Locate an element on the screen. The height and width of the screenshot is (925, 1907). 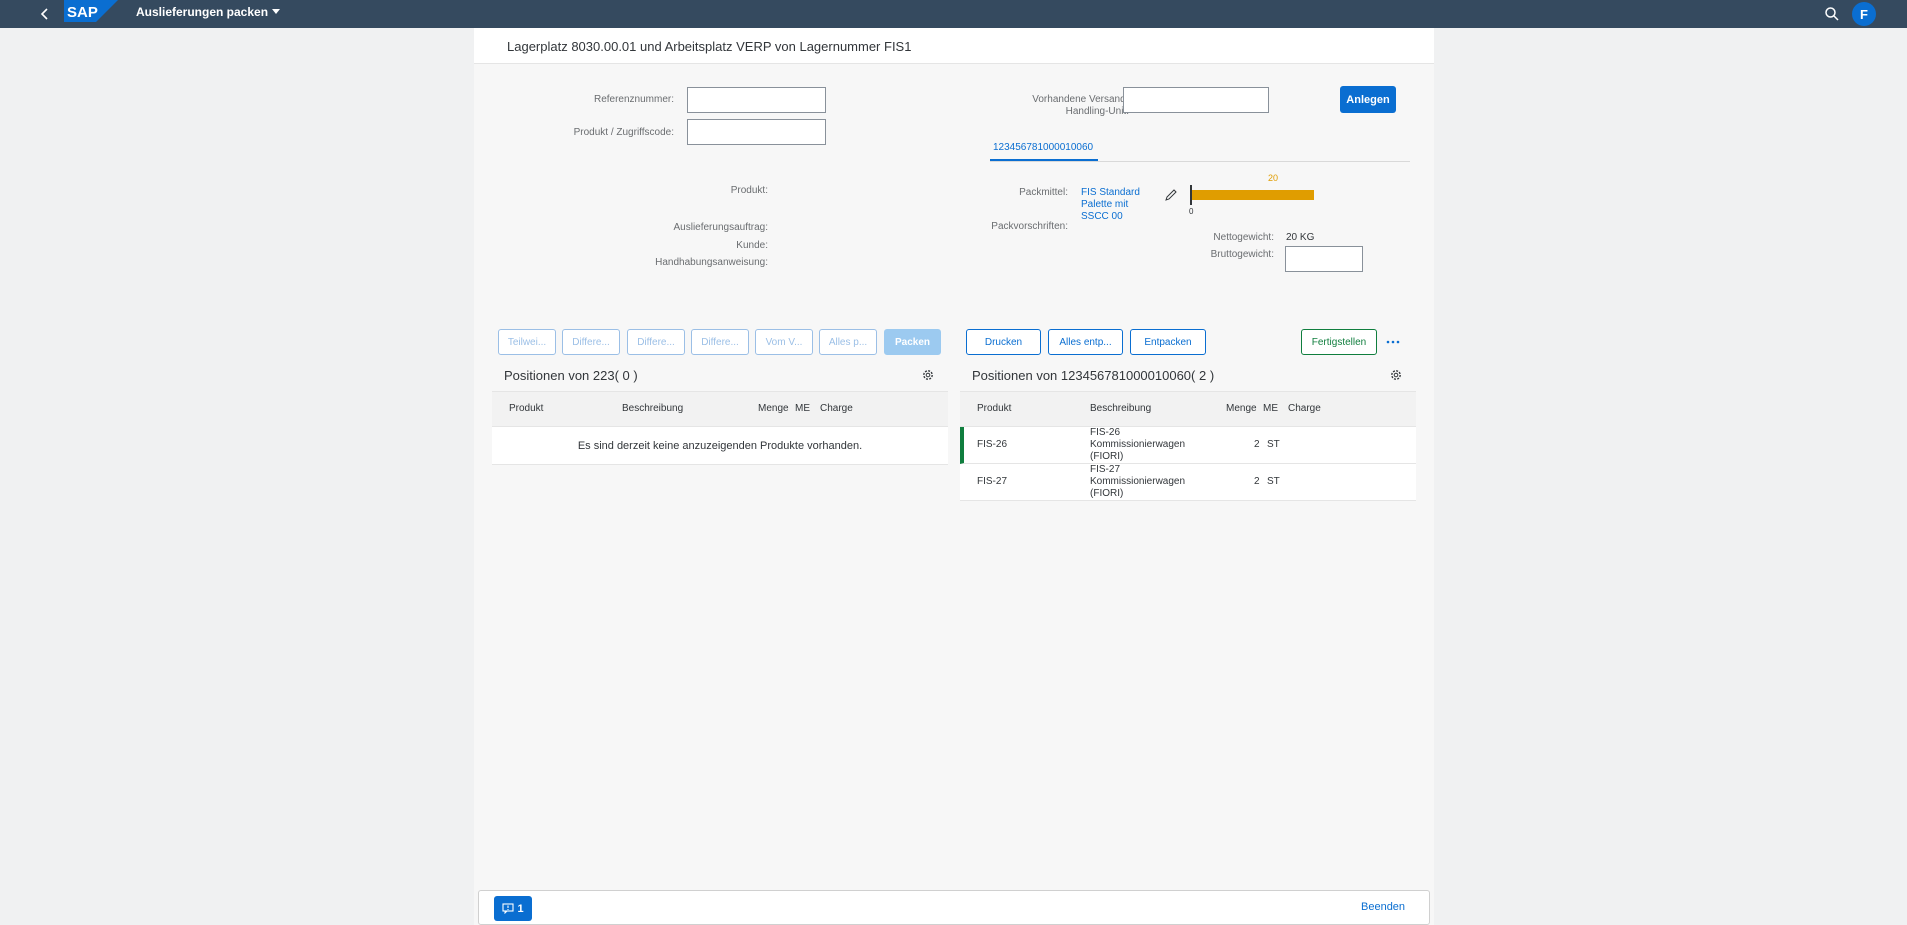
cell-beschreibung-line1: FIS-26 is located at coordinates (1105, 432).